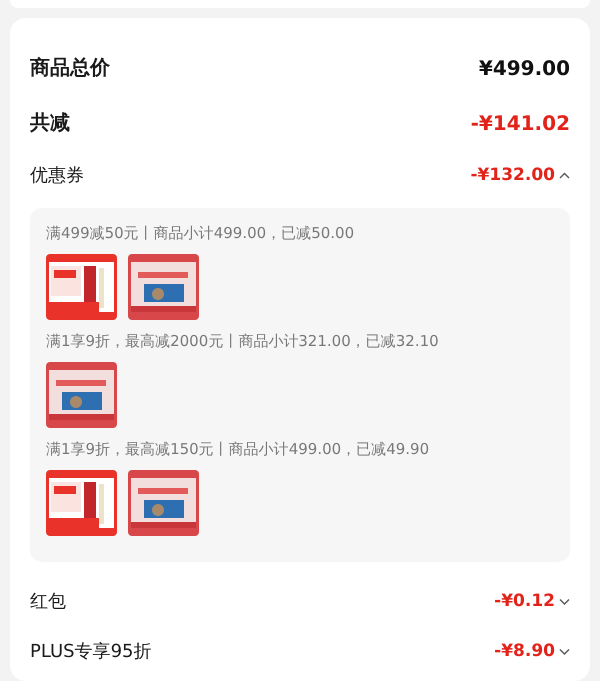 The image size is (600, 681). What do you see at coordinates (524, 68) in the screenshot?
I see `total-amount: ¥499.00` at bounding box center [524, 68].